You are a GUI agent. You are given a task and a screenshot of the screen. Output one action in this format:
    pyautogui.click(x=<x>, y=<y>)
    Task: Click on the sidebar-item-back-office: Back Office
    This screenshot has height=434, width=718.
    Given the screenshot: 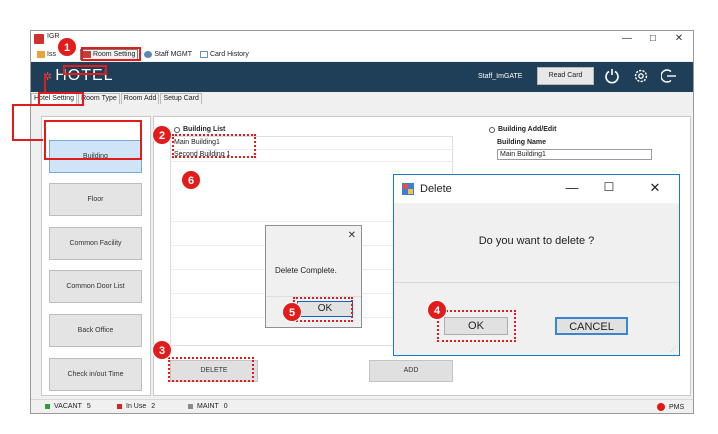 What is the action you would take?
    pyautogui.click(x=95, y=330)
    